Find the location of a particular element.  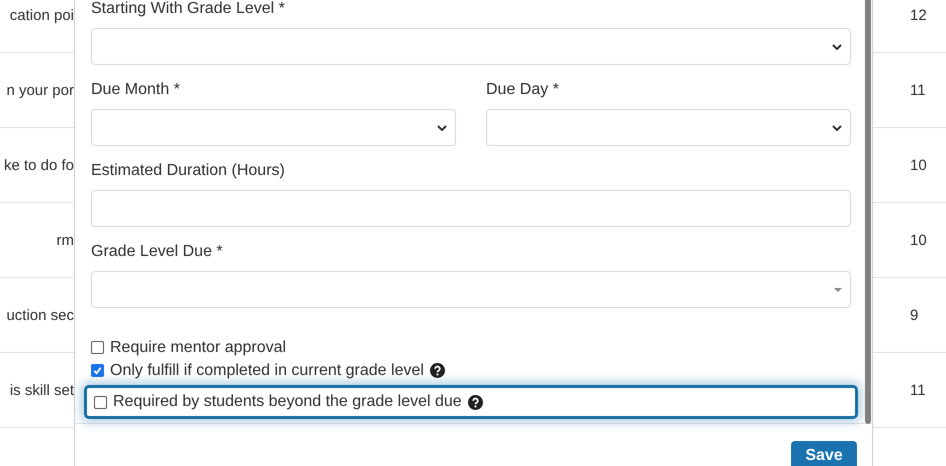

save-button: Save is located at coordinates (824, 453).